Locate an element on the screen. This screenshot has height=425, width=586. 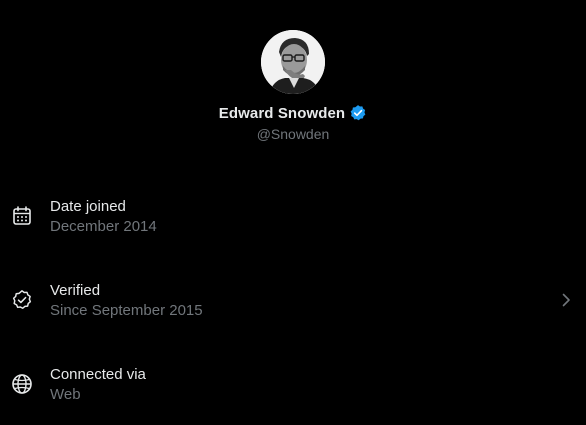
connected-via-row: Connected via Web is located at coordinates (293, 395).